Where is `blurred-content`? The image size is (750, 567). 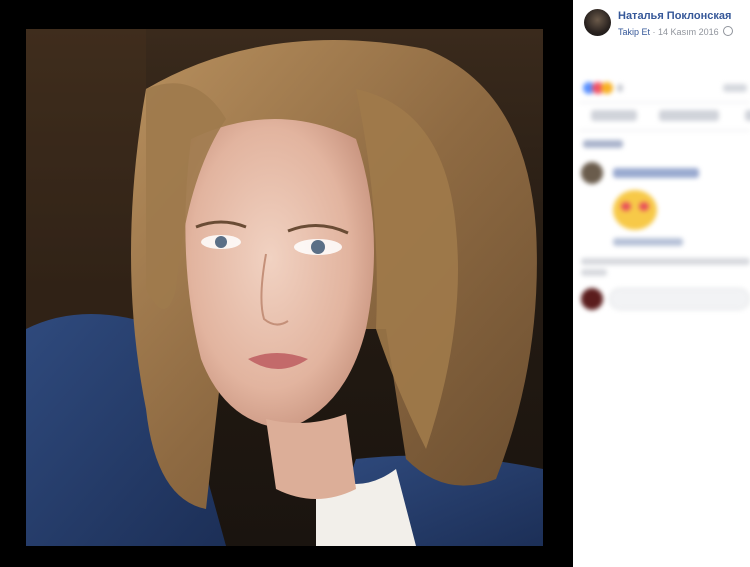 blurred-content is located at coordinates (661, 200).